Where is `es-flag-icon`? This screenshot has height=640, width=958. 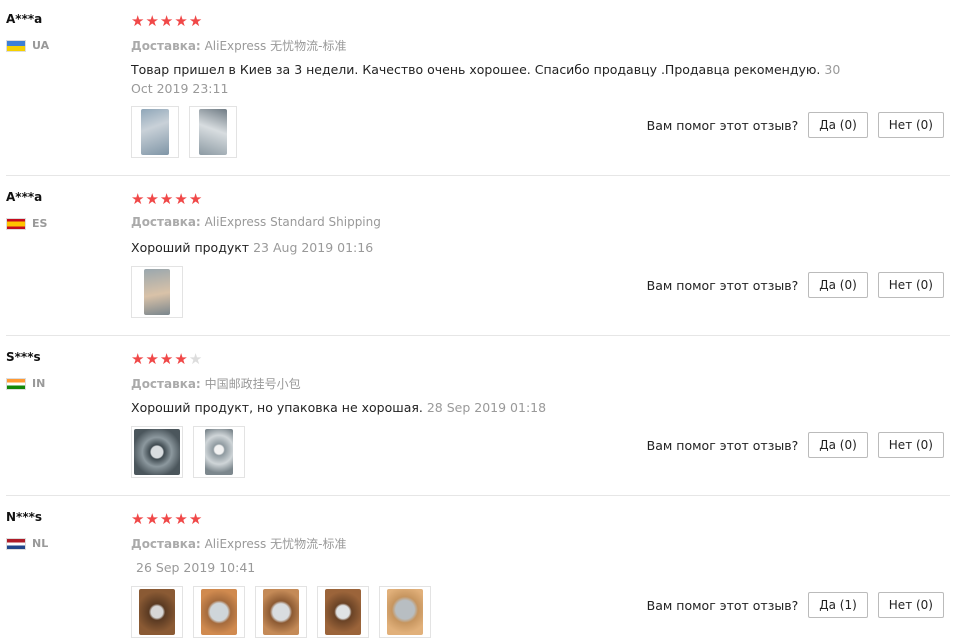 es-flag-icon is located at coordinates (16, 223).